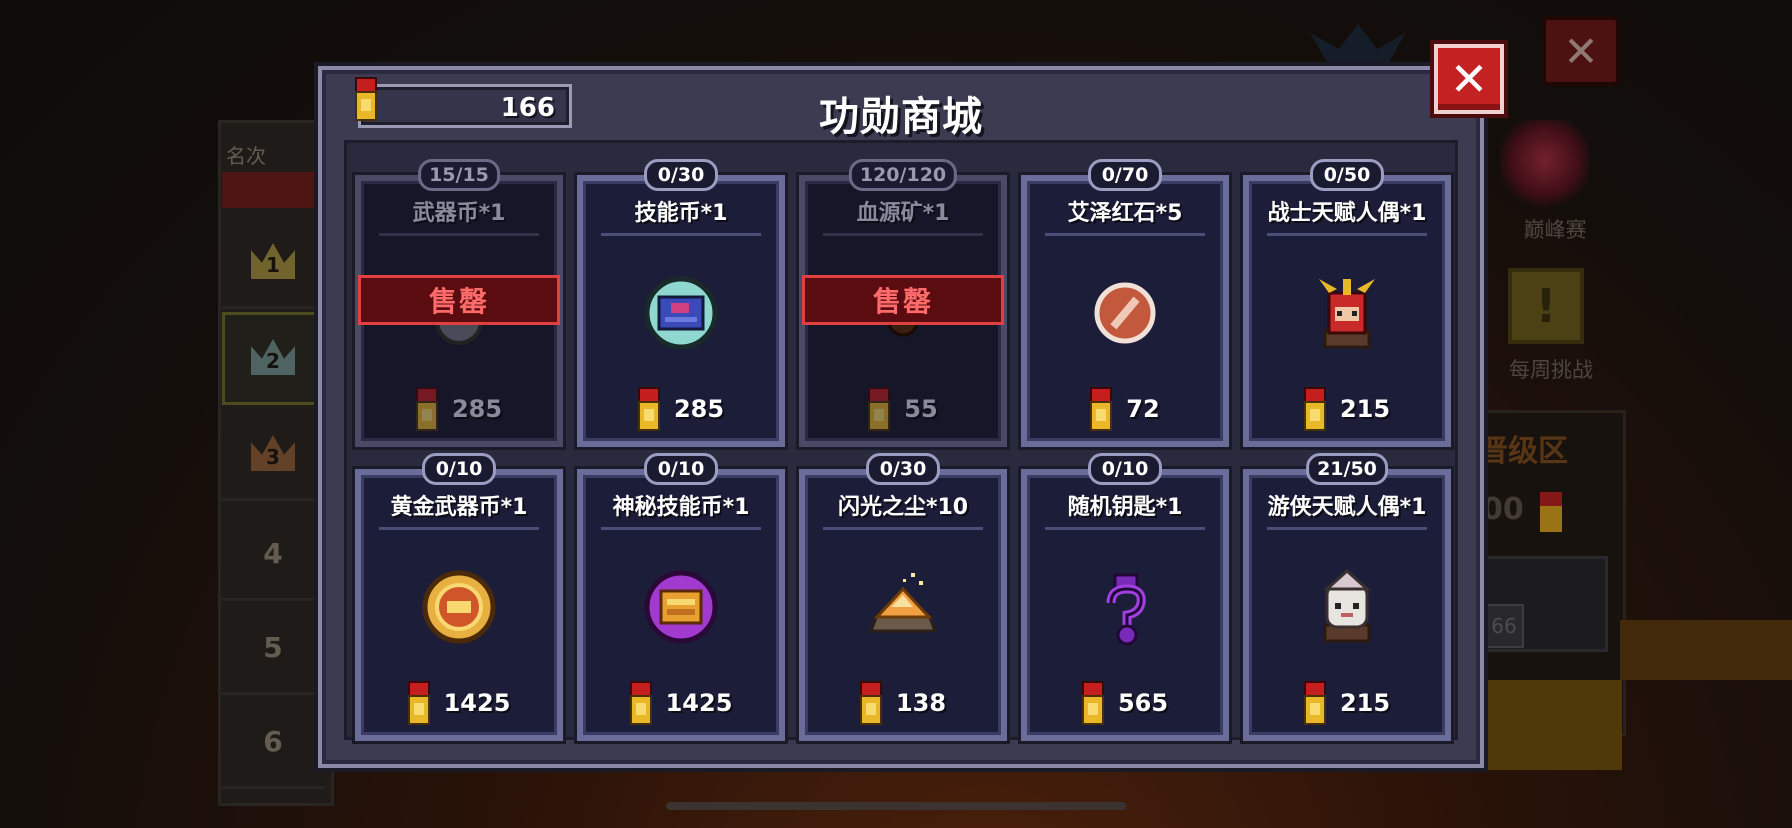  Describe the element at coordinates (903, 409) in the screenshot. I see `item-price: 55` at that location.